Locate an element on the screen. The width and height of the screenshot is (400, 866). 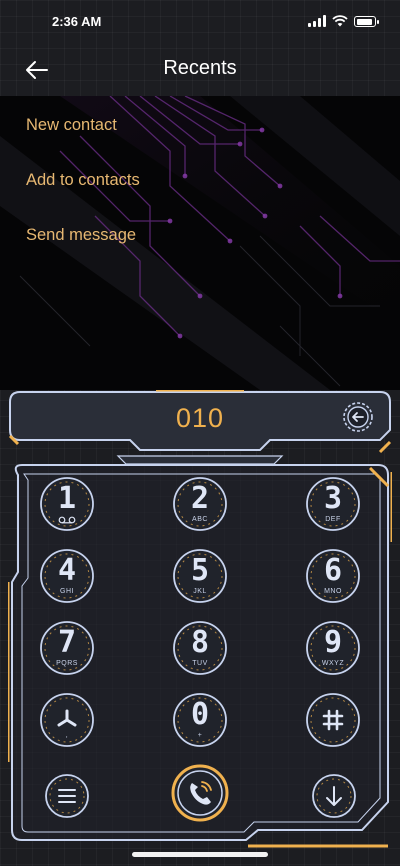
key-letters: PQRS is located at coordinates (67, 663).